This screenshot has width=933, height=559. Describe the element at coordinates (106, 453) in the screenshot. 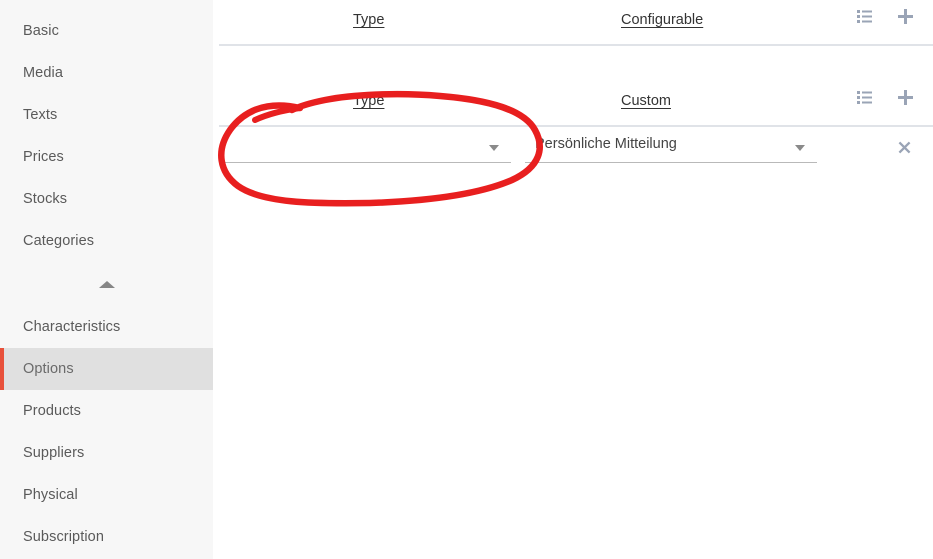

I see `sidebar-item-suppliers: Suppliers` at that location.